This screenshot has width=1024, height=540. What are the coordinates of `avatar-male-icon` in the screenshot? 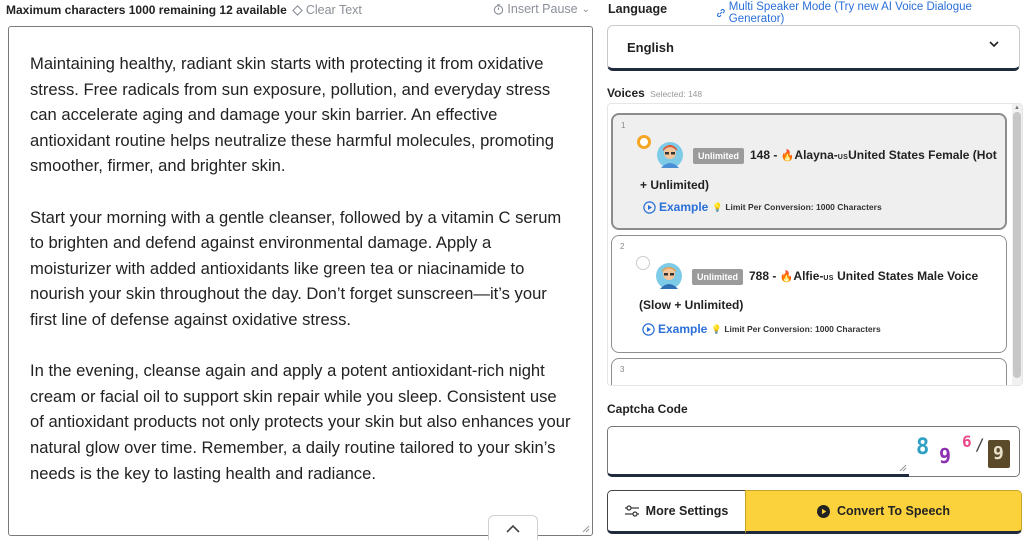 It's located at (669, 276).